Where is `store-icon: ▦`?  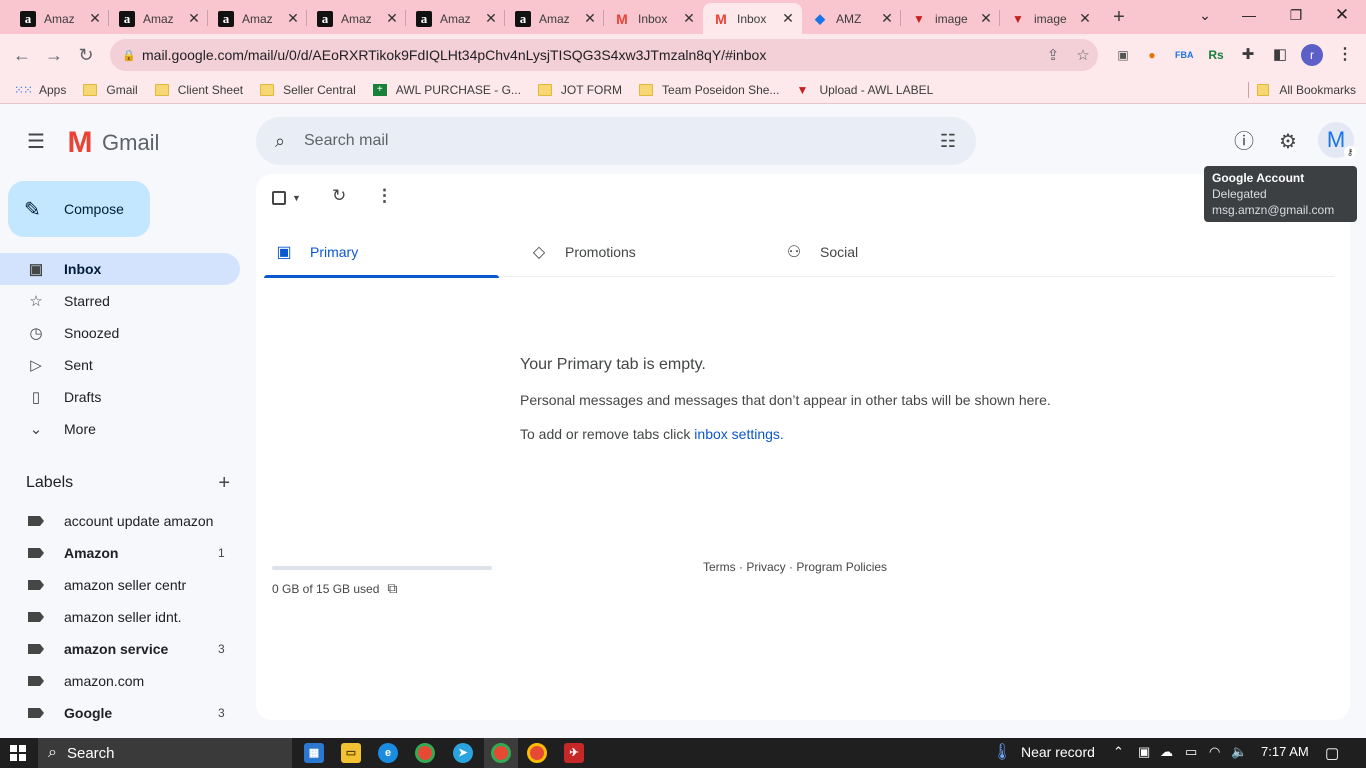
store-icon: ▦ is located at coordinates (314, 753).